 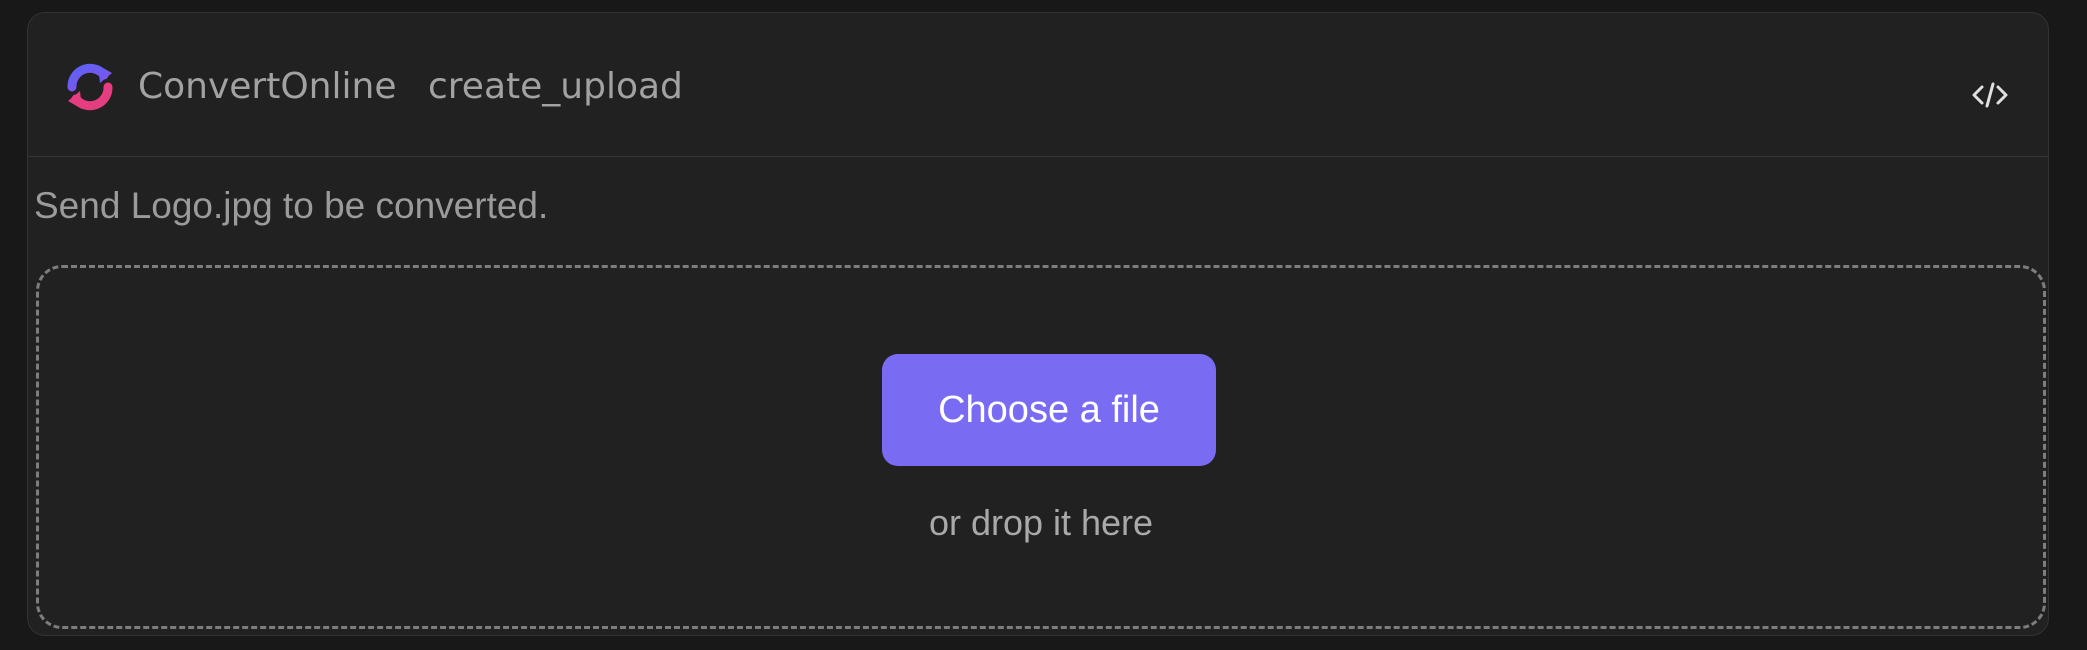 What do you see at coordinates (90, 87) in the screenshot?
I see `convert-refresh-icon` at bounding box center [90, 87].